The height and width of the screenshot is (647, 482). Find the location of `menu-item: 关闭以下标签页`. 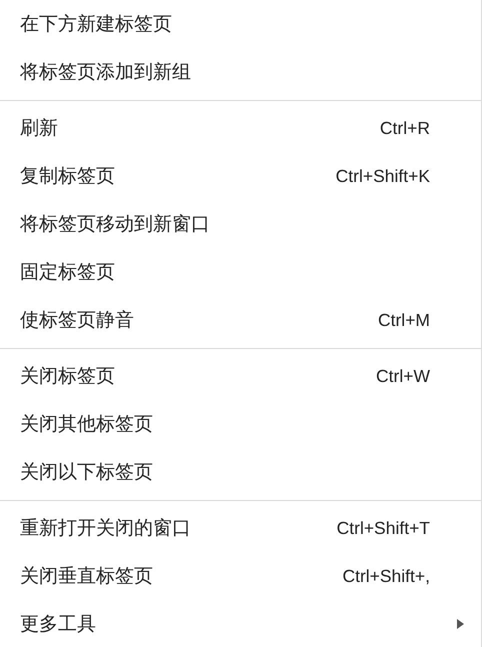

menu-item: 关闭以下标签页 is located at coordinates (240, 472).